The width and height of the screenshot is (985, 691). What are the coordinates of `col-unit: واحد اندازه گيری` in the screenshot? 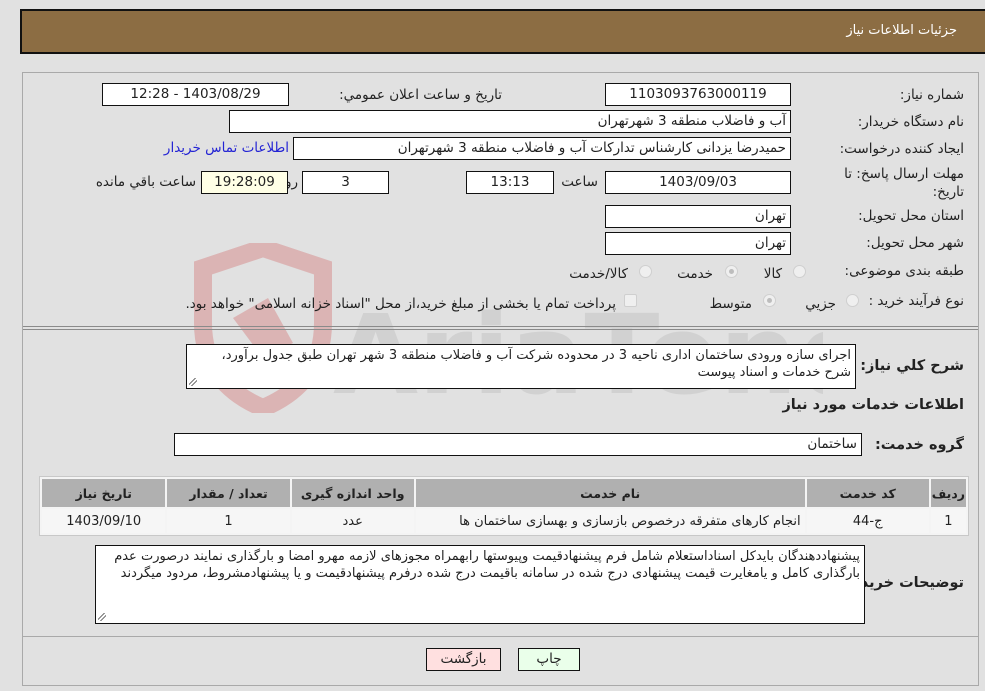 It's located at (352, 493).